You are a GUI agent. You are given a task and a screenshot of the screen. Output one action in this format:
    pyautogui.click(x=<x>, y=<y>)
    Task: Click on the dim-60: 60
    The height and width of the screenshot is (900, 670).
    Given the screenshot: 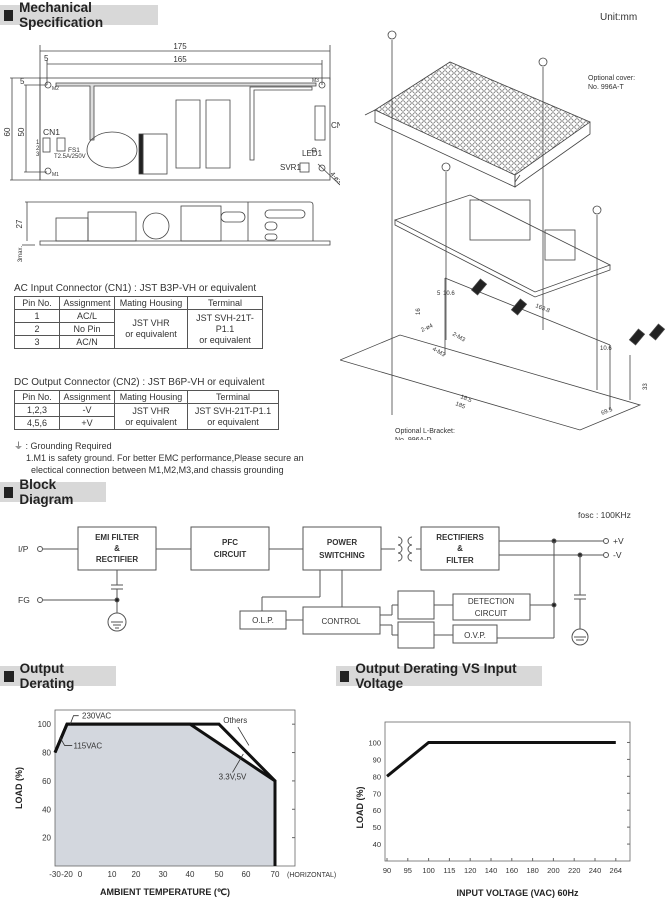 What is the action you would take?
    pyautogui.click(x=7, y=131)
    